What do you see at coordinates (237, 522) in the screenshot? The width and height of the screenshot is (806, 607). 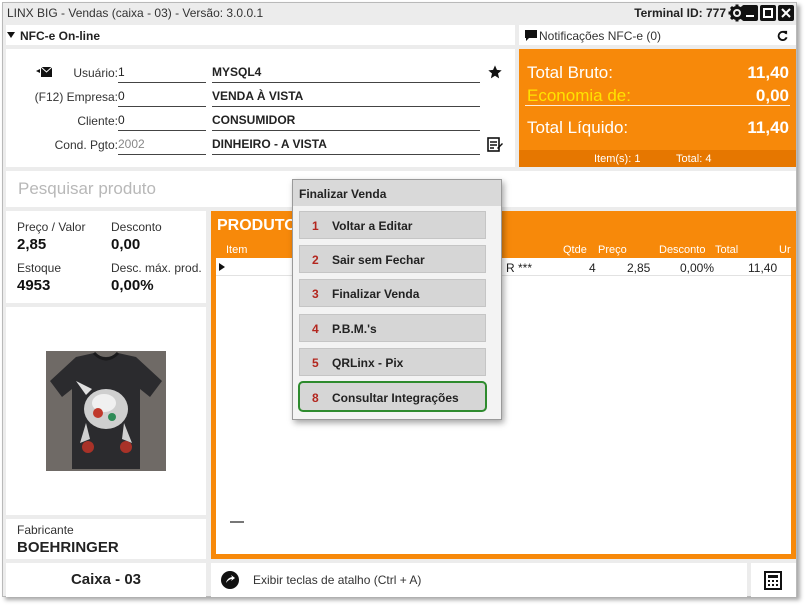 I see `horizontal-scrollbar` at bounding box center [237, 522].